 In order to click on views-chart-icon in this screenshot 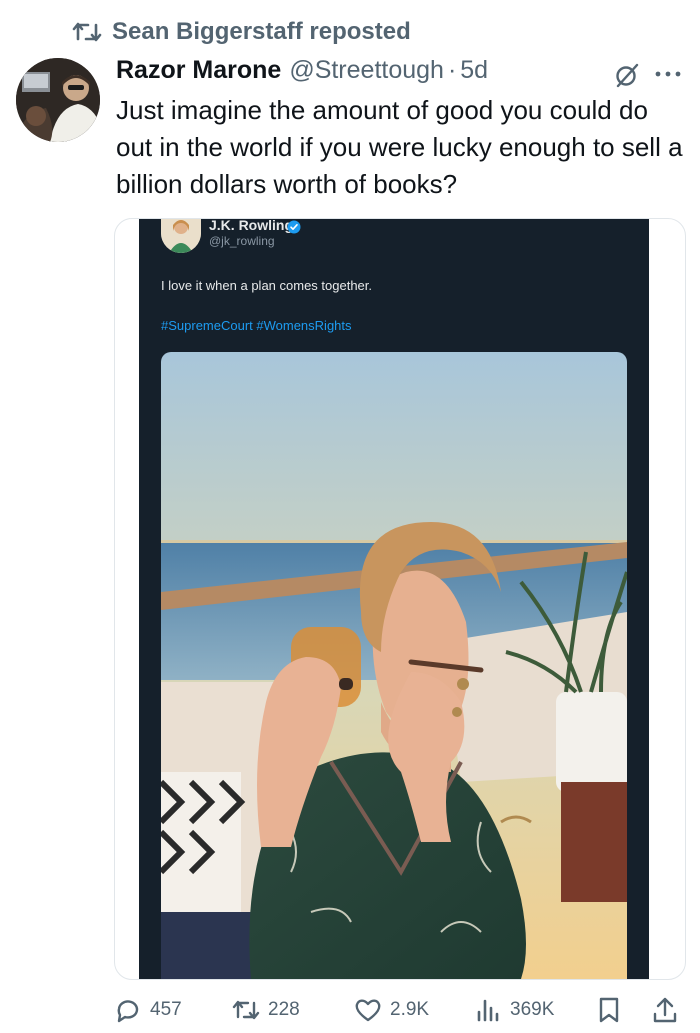, I will do `click(488, 1010)`.